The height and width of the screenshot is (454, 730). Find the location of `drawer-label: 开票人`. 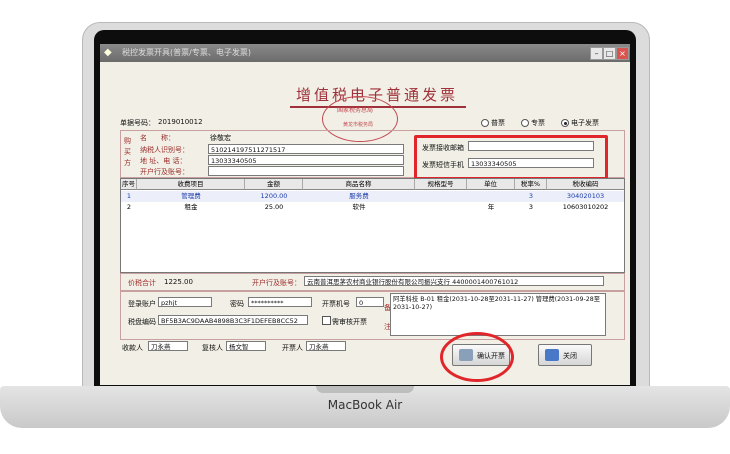

drawer-label: 开票人 is located at coordinates (292, 348).